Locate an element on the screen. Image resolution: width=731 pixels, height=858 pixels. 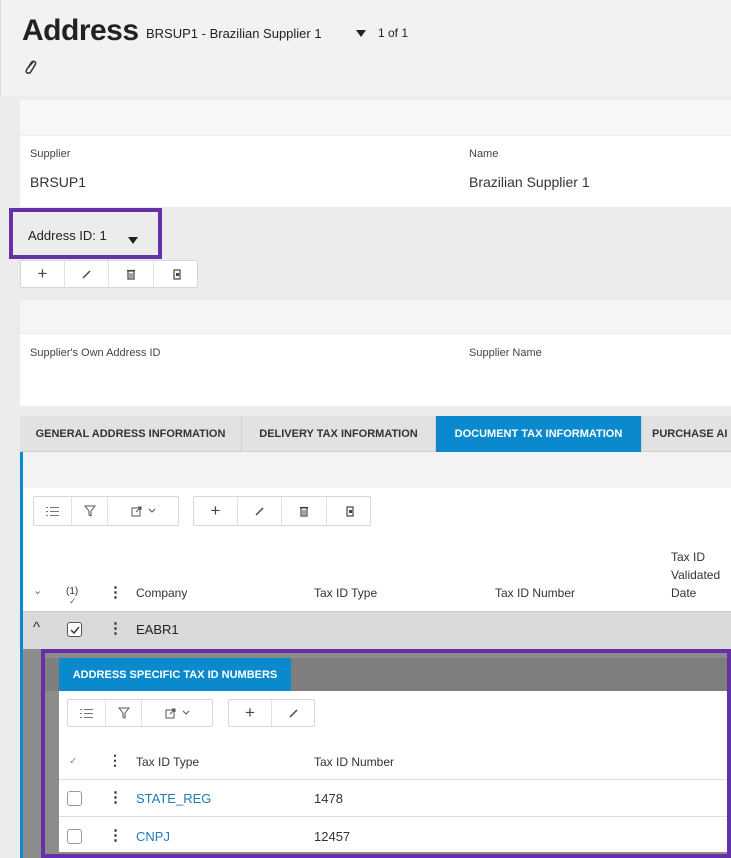
export-menu-button is located at coordinates (144, 511).